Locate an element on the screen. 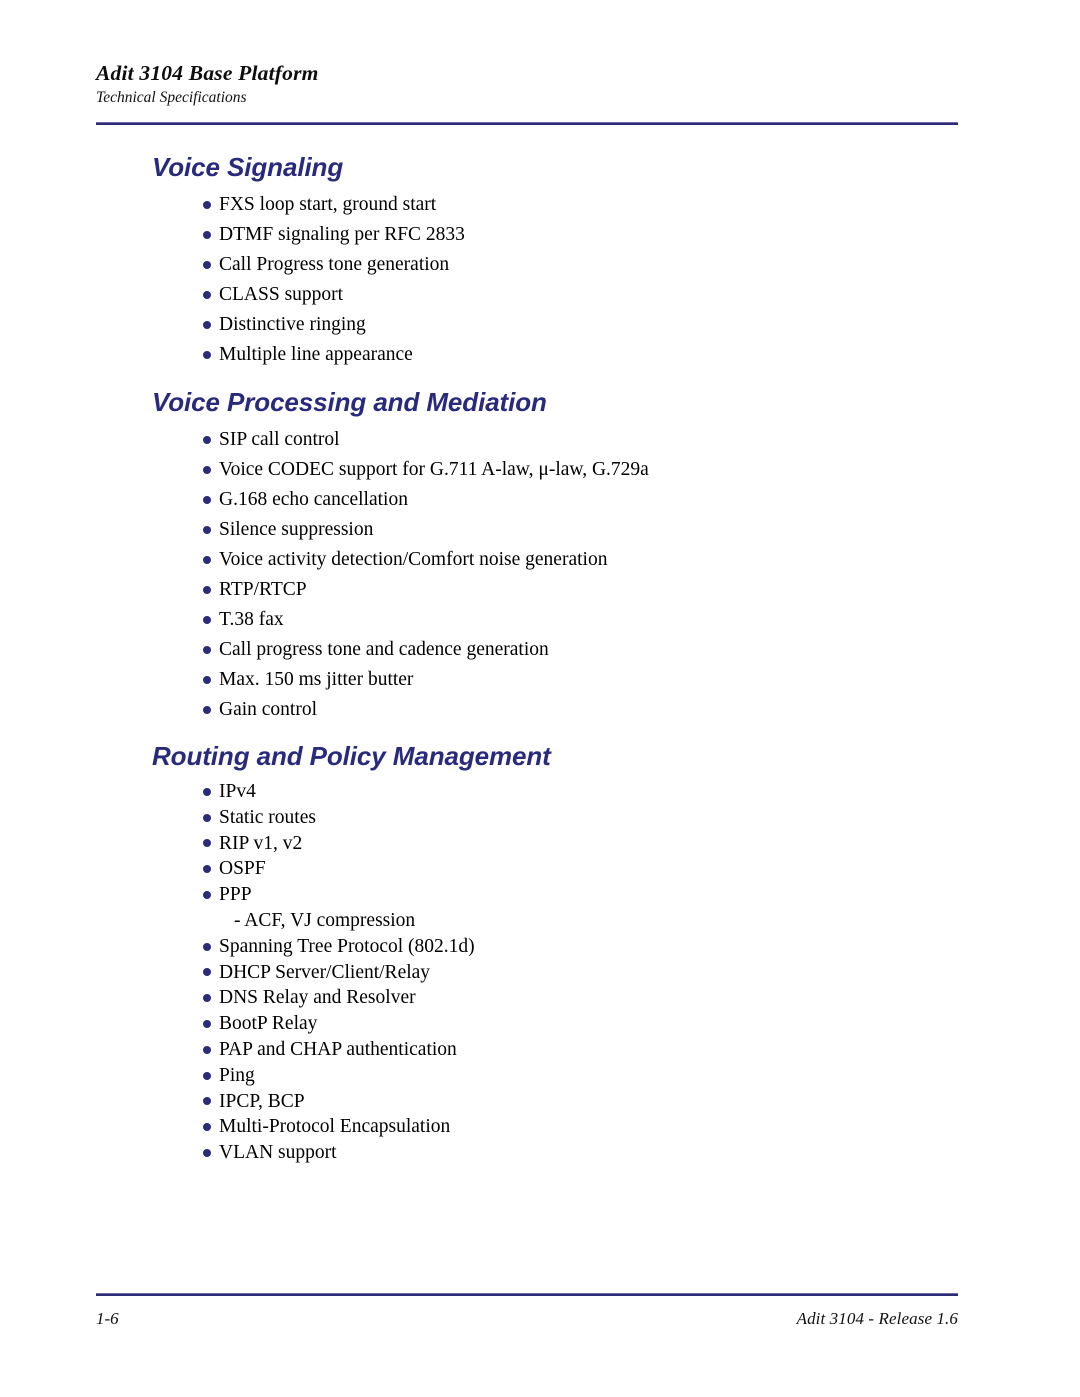  list-item-label: PAP and CHAP authentication is located at coordinates (338, 1049).